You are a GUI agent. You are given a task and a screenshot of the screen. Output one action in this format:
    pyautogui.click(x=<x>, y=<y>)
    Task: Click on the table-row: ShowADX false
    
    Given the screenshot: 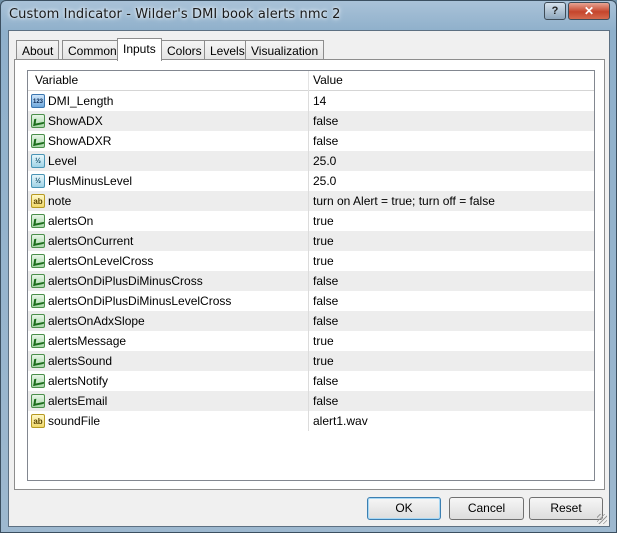 What is the action you would take?
    pyautogui.click(x=311, y=121)
    